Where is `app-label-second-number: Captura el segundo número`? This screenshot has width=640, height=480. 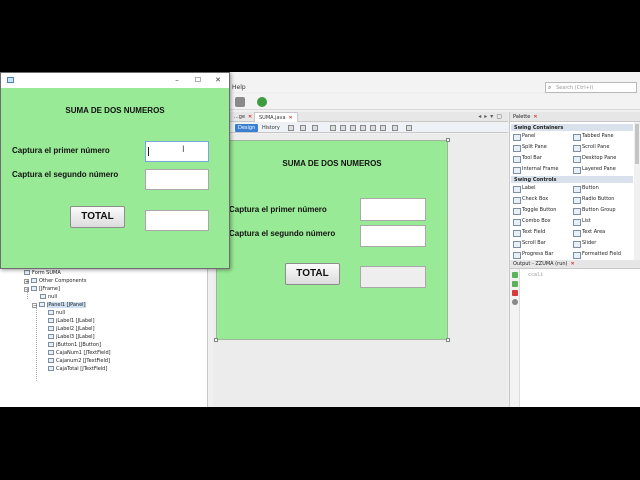
app-label-second-number: Captura el segundo número is located at coordinates (65, 174).